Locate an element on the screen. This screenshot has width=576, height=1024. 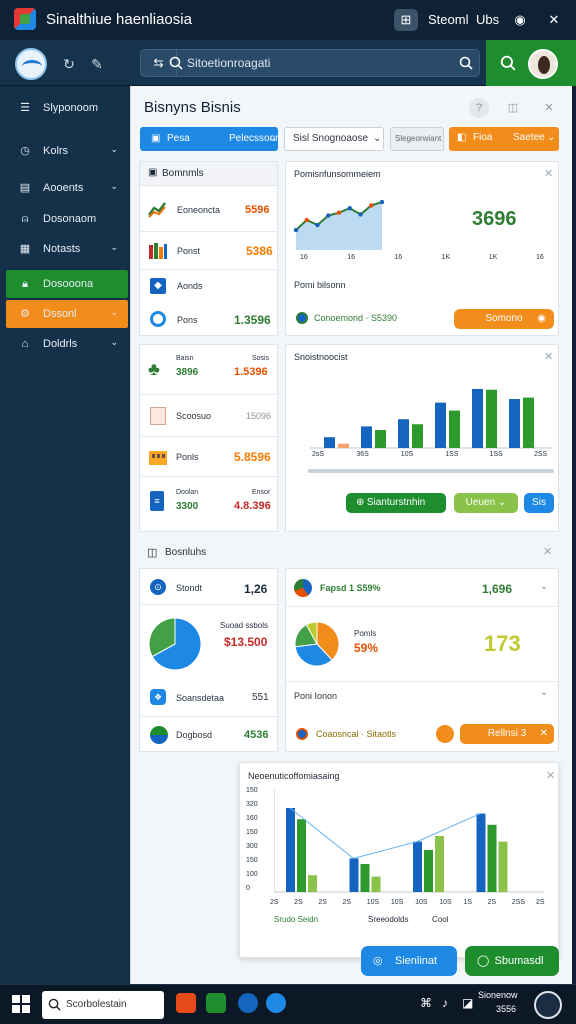
sidebar-item-label: Aooents is located at coordinates (63, 188).